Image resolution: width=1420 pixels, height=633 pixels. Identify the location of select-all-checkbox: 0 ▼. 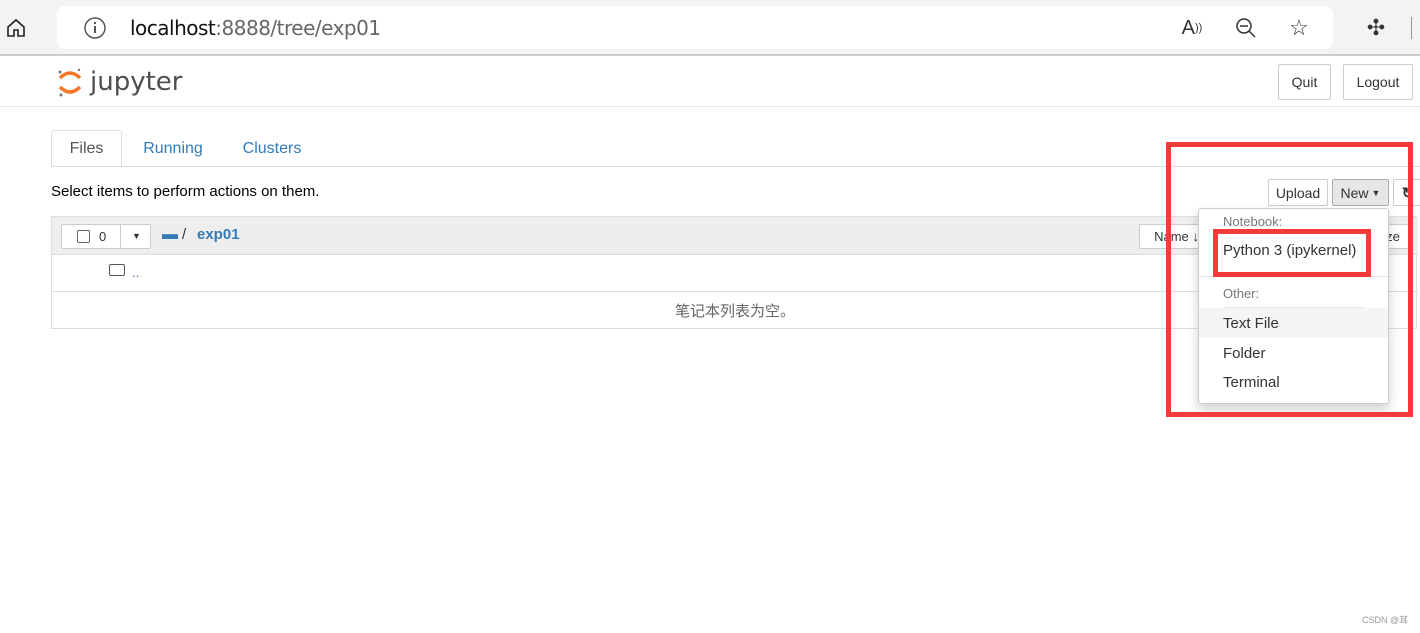
(106, 236).